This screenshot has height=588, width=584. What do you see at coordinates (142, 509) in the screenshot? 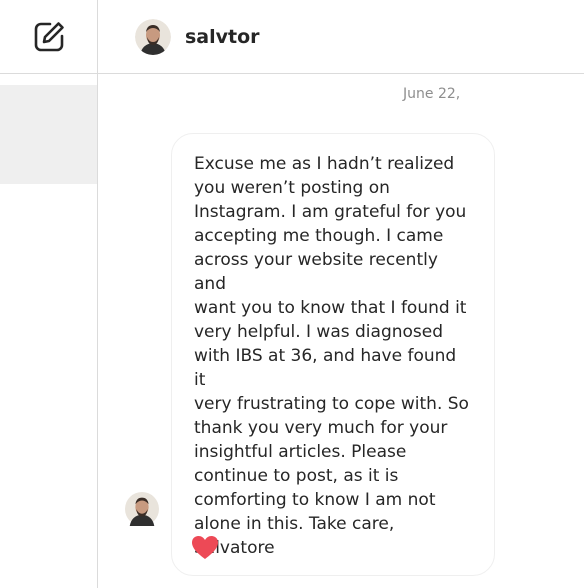
I see `message-sender-avatar` at bounding box center [142, 509].